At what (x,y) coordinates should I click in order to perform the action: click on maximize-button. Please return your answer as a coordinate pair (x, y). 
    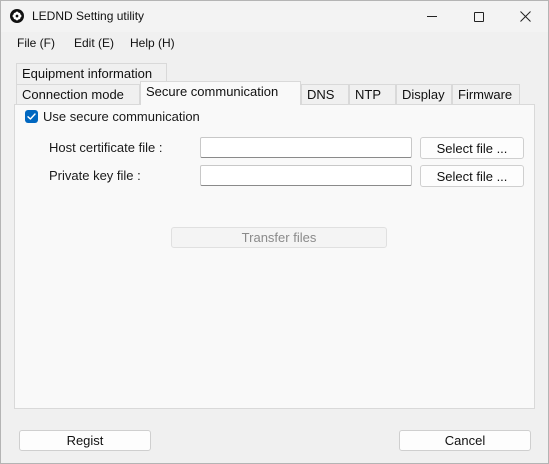
    Looking at the image, I should click on (479, 16).